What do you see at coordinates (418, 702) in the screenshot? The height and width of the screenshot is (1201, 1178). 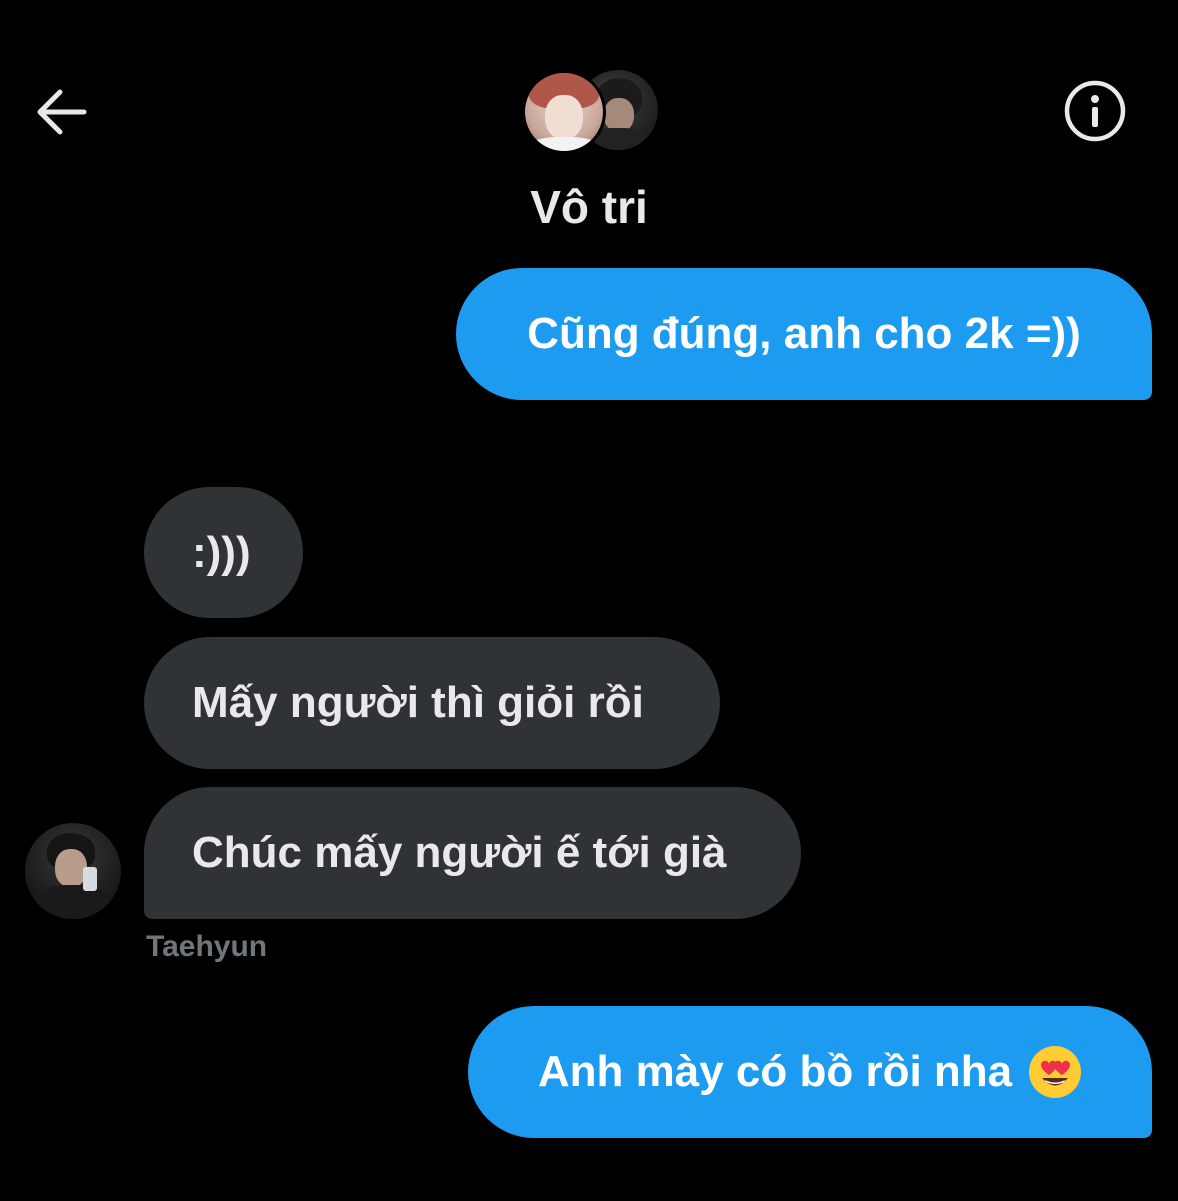 I see `message-text: Mấy người thì giỏi rồi` at bounding box center [418, 702].